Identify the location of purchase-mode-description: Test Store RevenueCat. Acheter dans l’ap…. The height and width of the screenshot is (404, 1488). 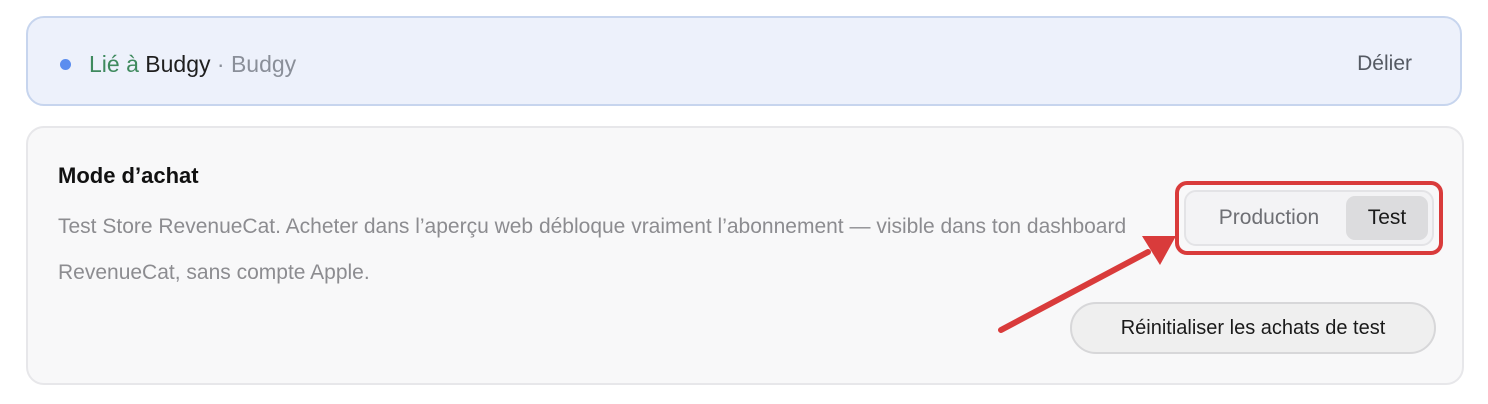
(592, 249).